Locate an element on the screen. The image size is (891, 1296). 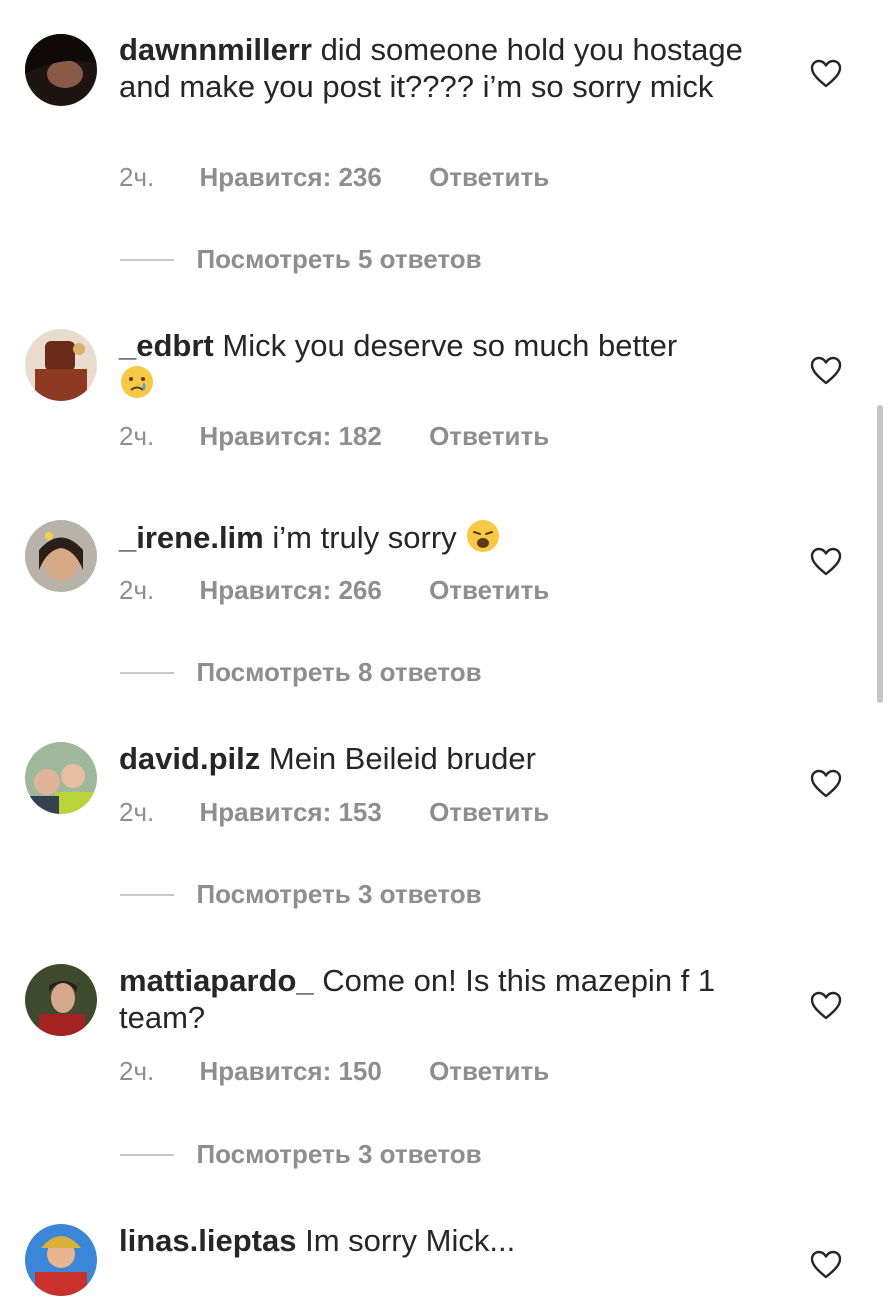
comment-meta: 2ч. Нравится: 150 Ответить is located at coordinates (334, 1071).